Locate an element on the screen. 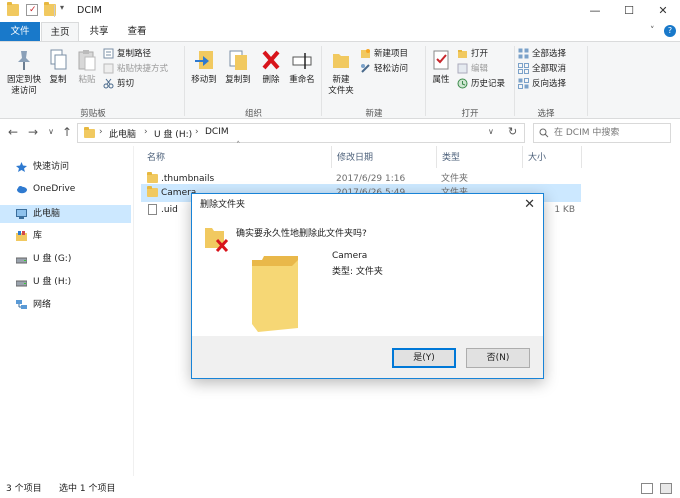  history-button: 历史记录 is located at coordinates (485, 83).